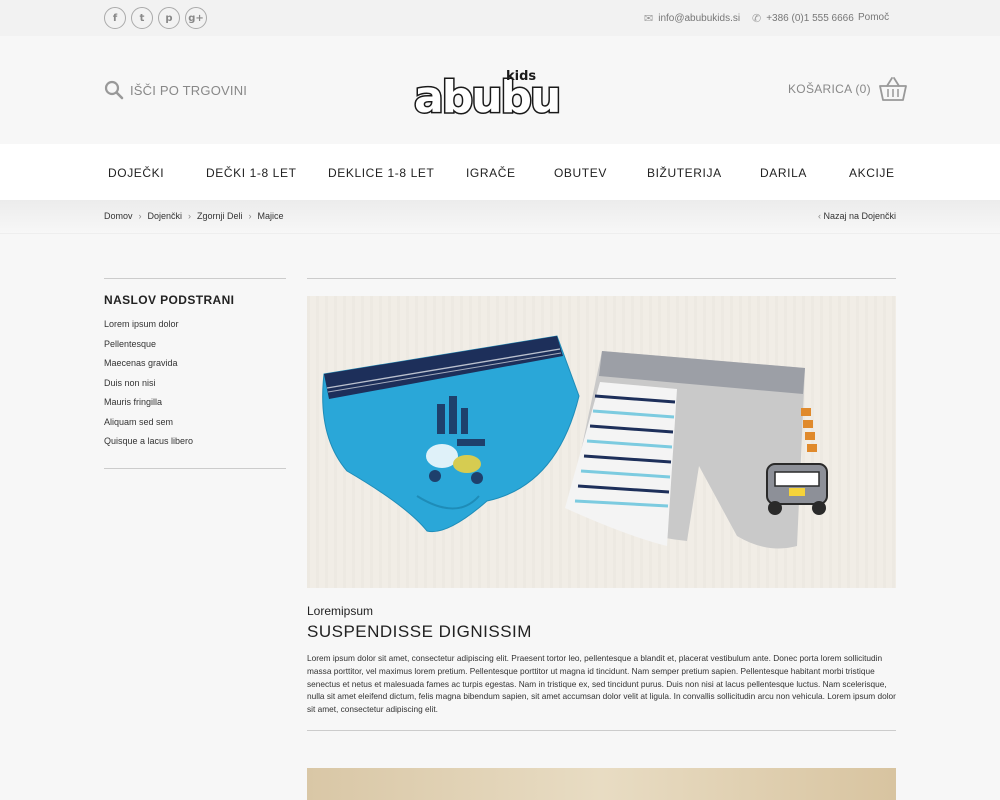  I want to click on sidebar-link: Lorem ipsum dolor, so click(195, 325).